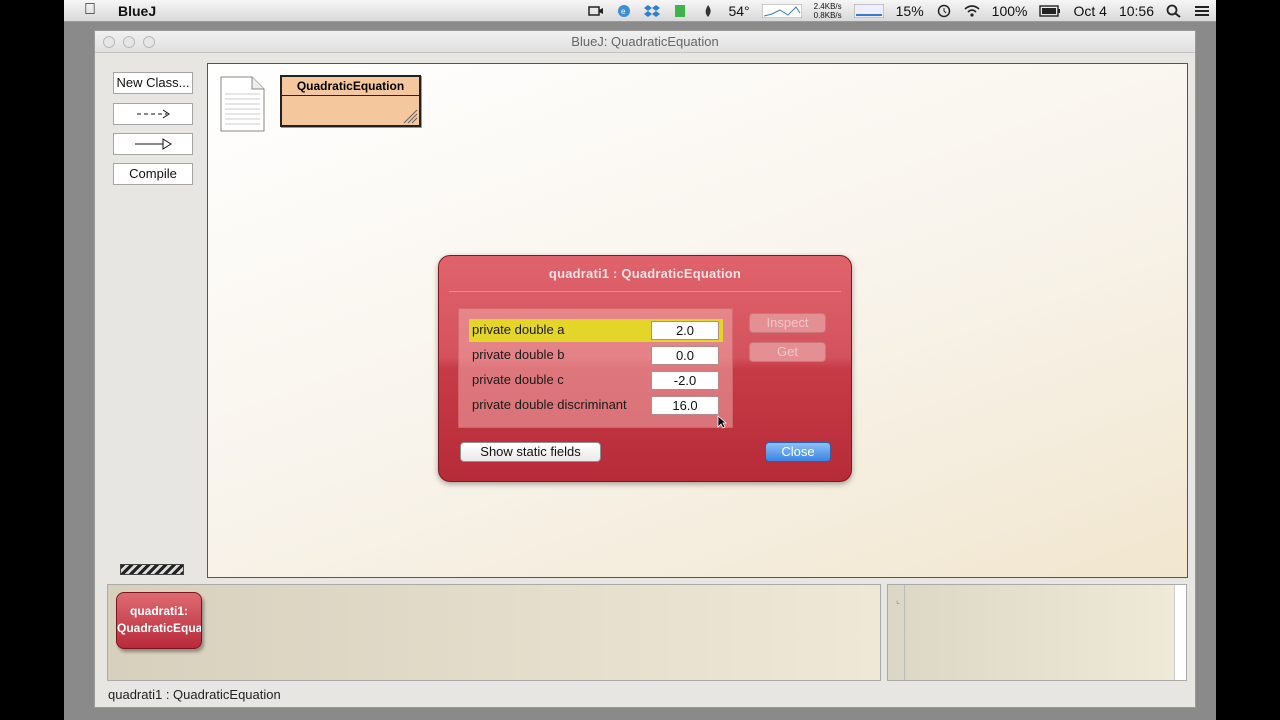 This screenshot has height=720, width=1280. What do you see at coordinates (350, 86) in the screenshot?
I see `class-name: QuadraticEquation` at bounding box center [350, 86].